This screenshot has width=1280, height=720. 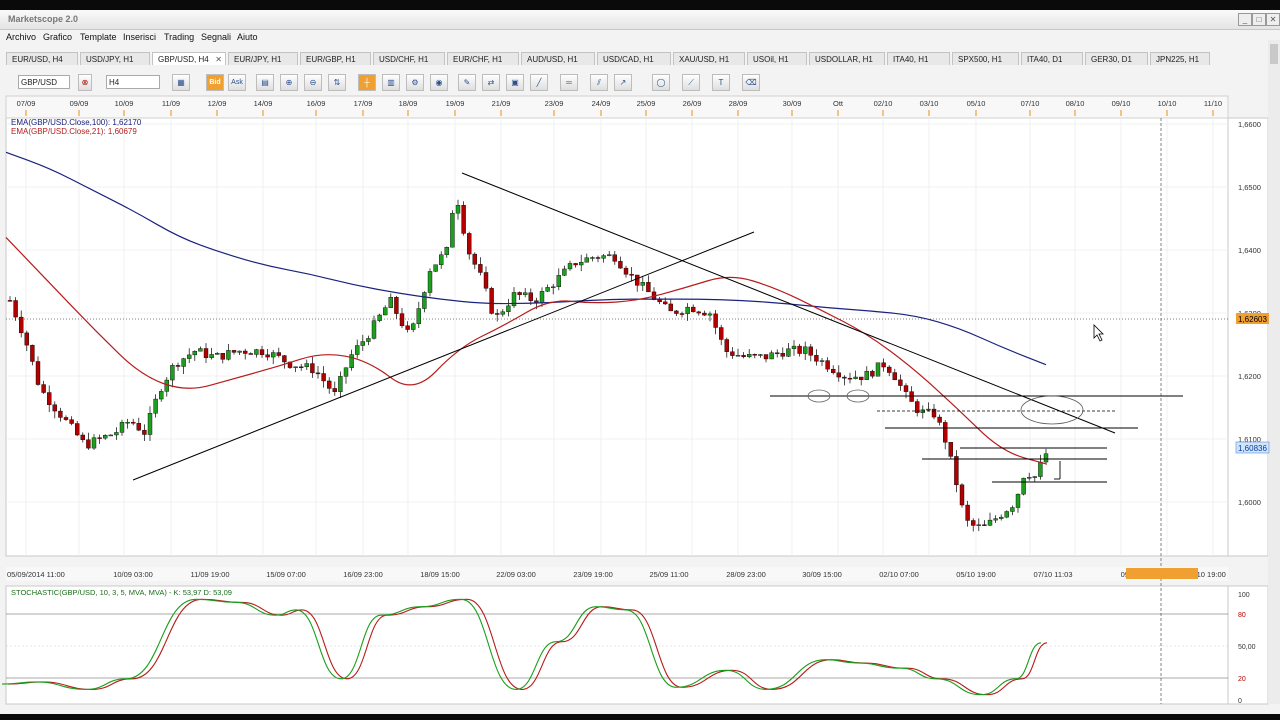 I want to click on bottom-date-label: 23/09 19:00, so click(x=593, y=574).